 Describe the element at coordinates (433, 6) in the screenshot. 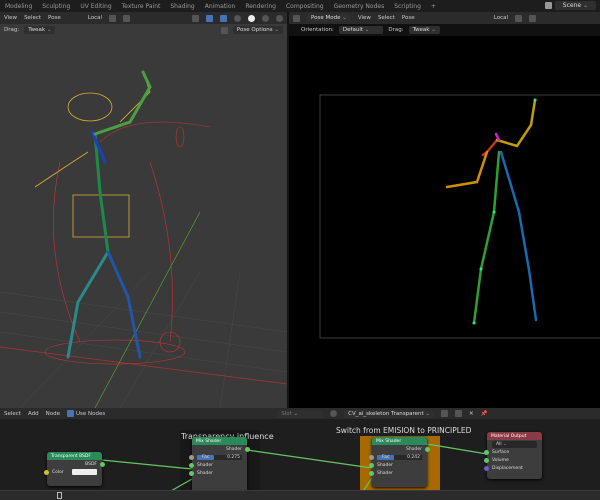

I see `add-workspace-button: +` at that location.